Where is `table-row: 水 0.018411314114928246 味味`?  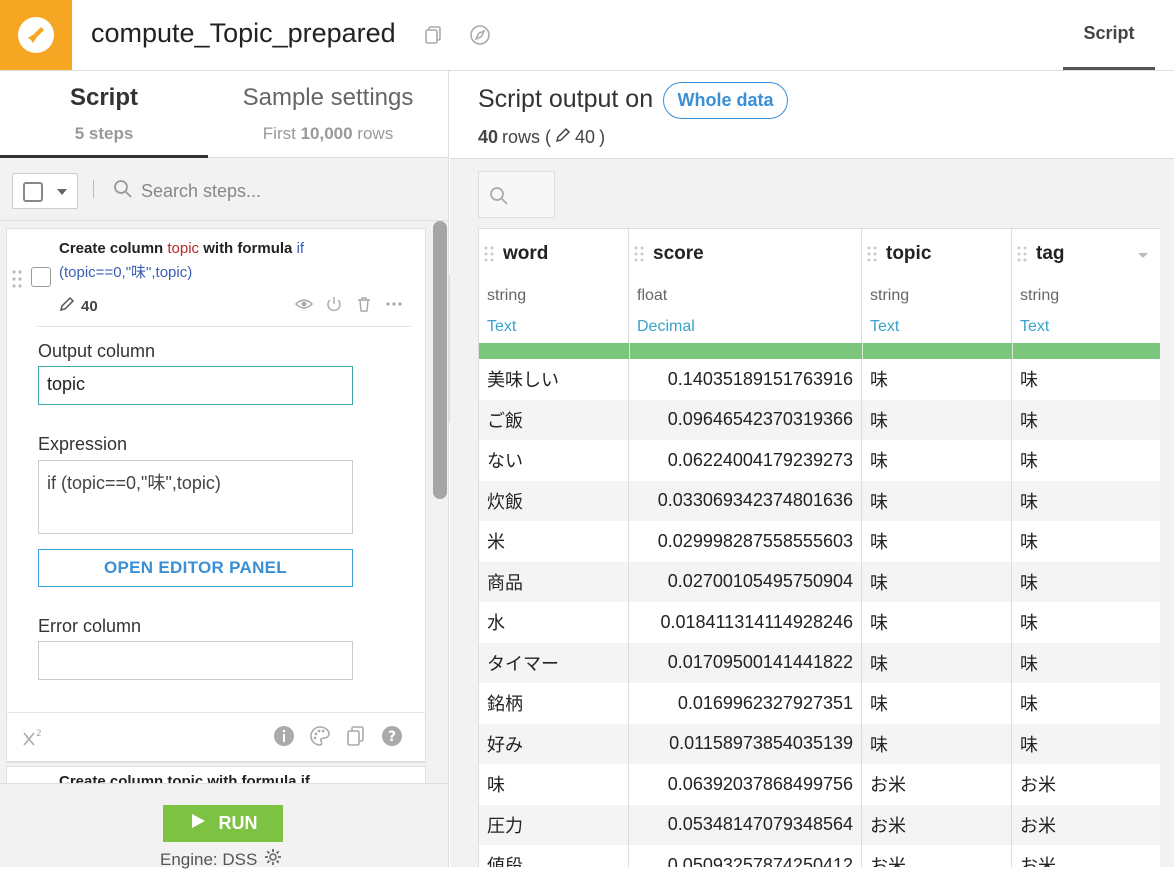
table-row: 水 0.018411314114928246 味味 is located at coordinates (819, 622).